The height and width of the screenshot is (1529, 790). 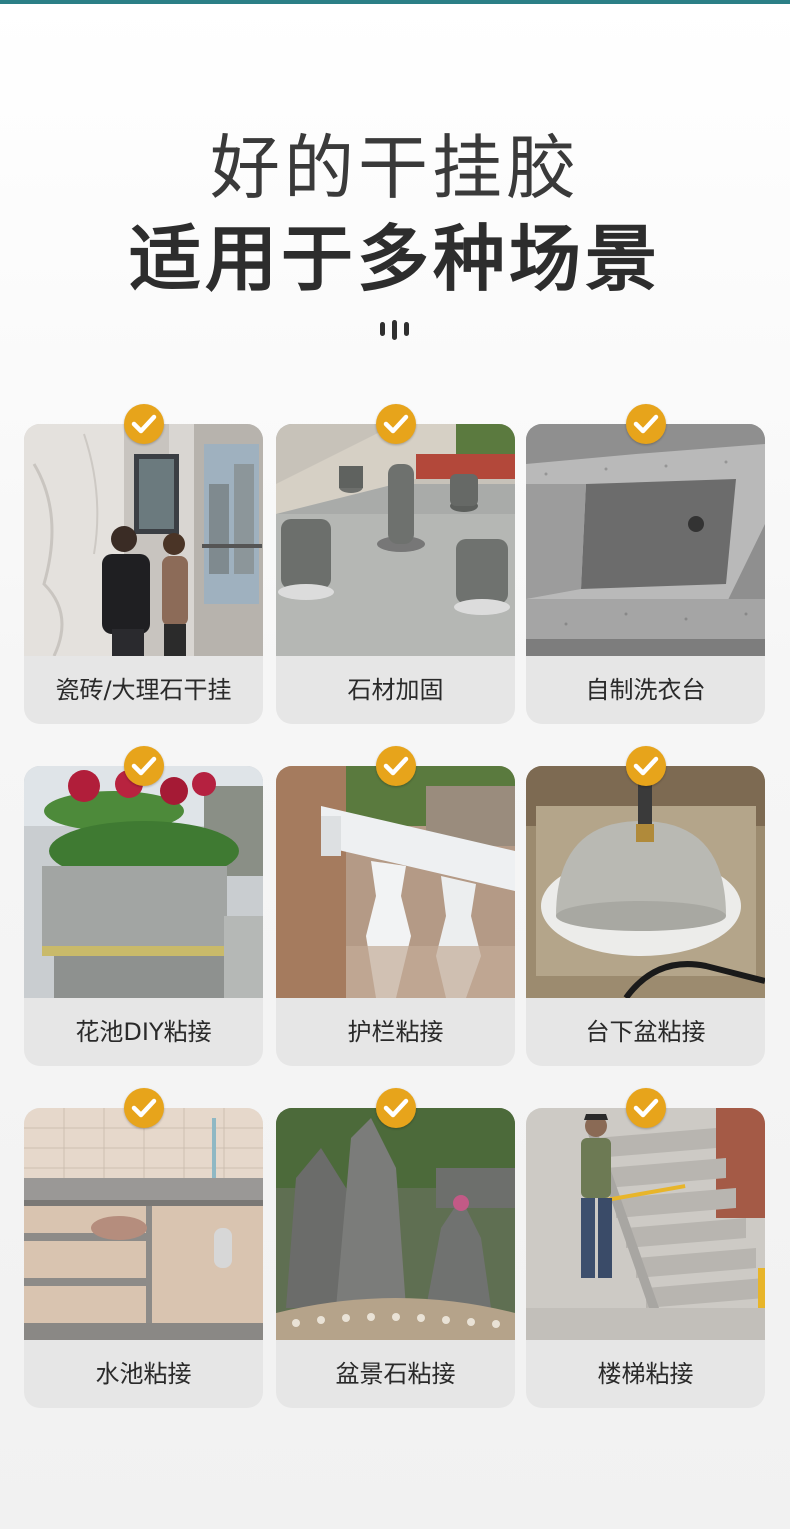 I want to click on top-accent-bar, so click(x=395, y=2).